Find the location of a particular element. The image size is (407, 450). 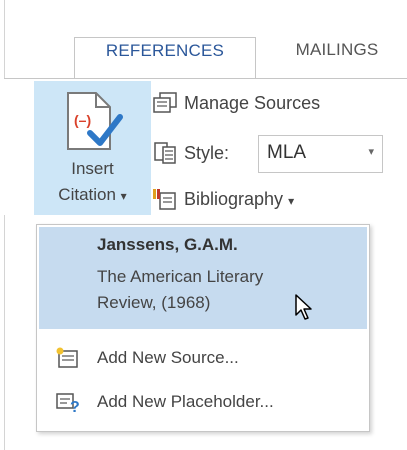

mouse-pointer-icon is located at coordinates (303, 307).